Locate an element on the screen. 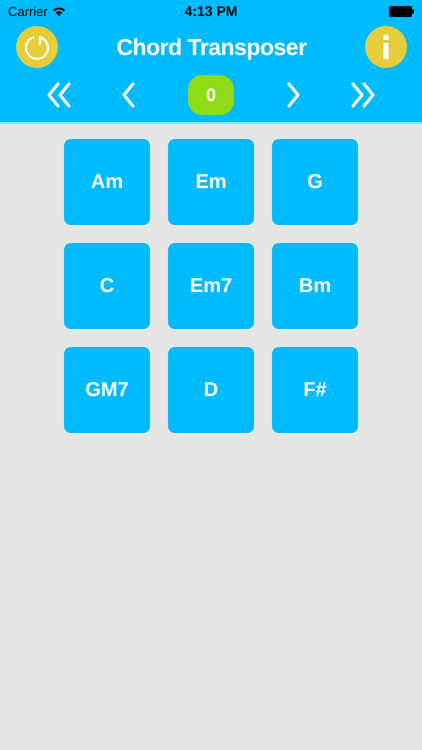 This screenshot has width=422, height=750. chord-button: Em7 is located at coordinates (211, 286).